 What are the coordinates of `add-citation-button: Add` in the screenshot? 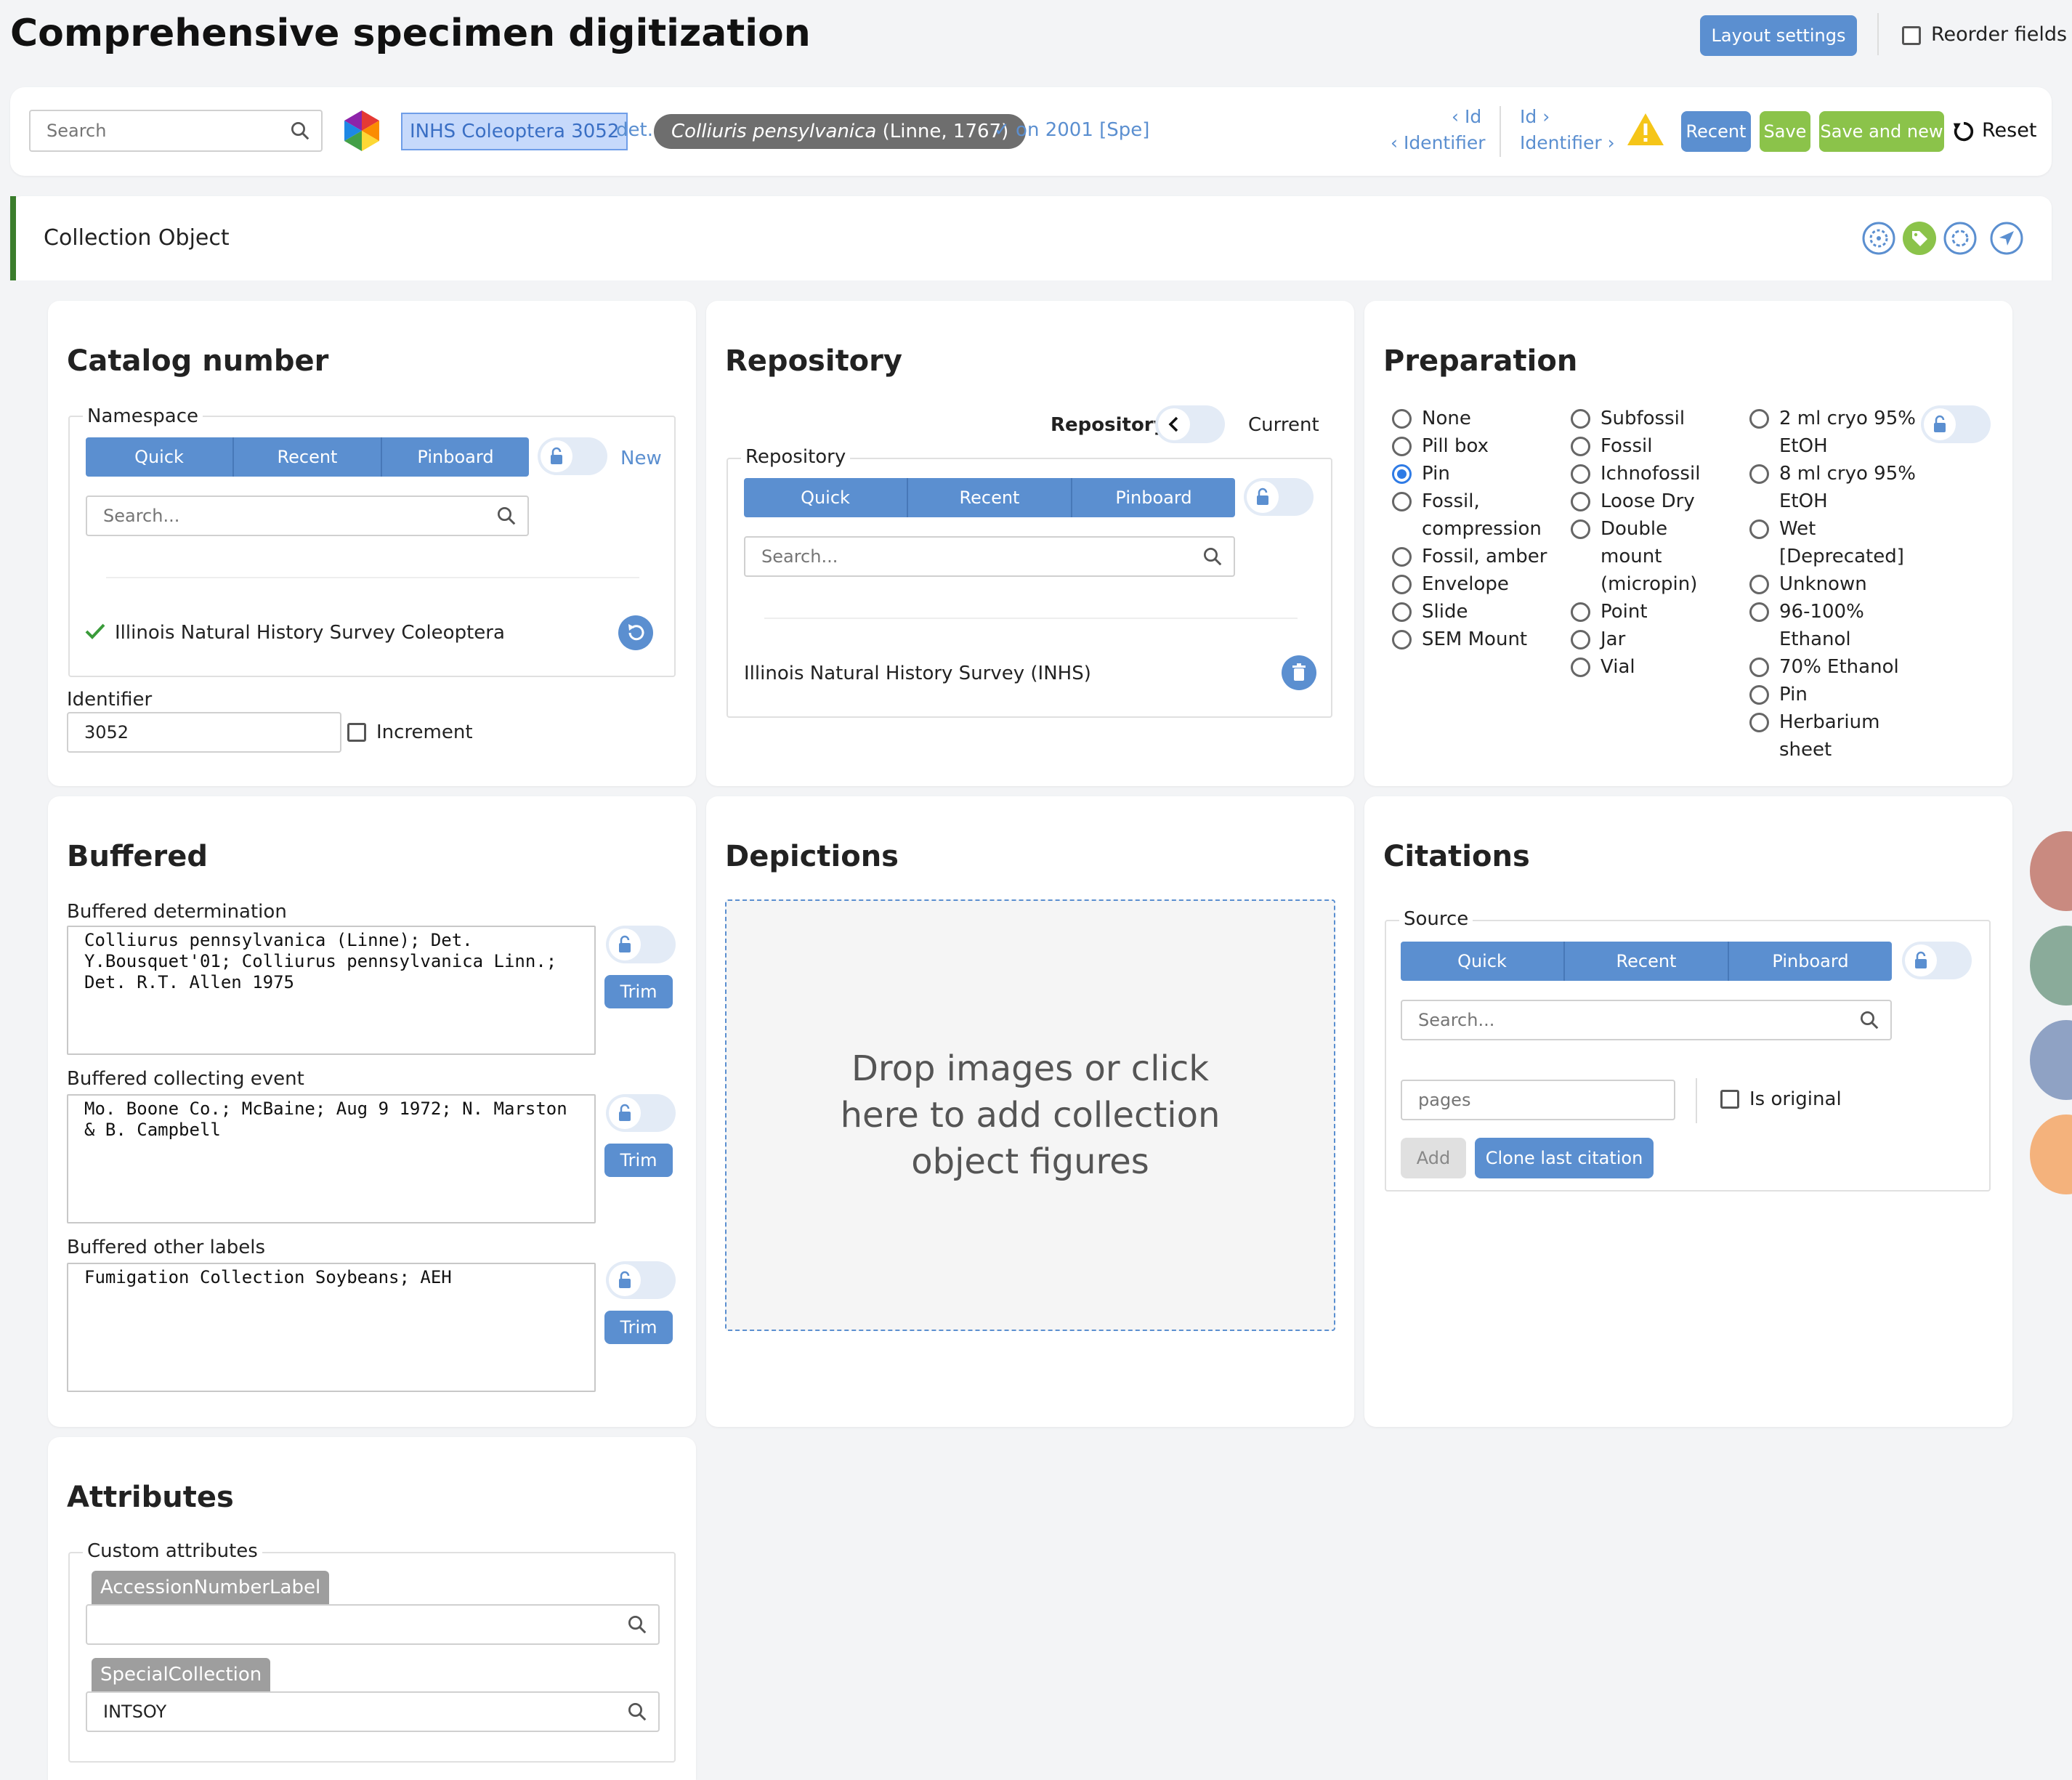 It's located at (1433, 1158).